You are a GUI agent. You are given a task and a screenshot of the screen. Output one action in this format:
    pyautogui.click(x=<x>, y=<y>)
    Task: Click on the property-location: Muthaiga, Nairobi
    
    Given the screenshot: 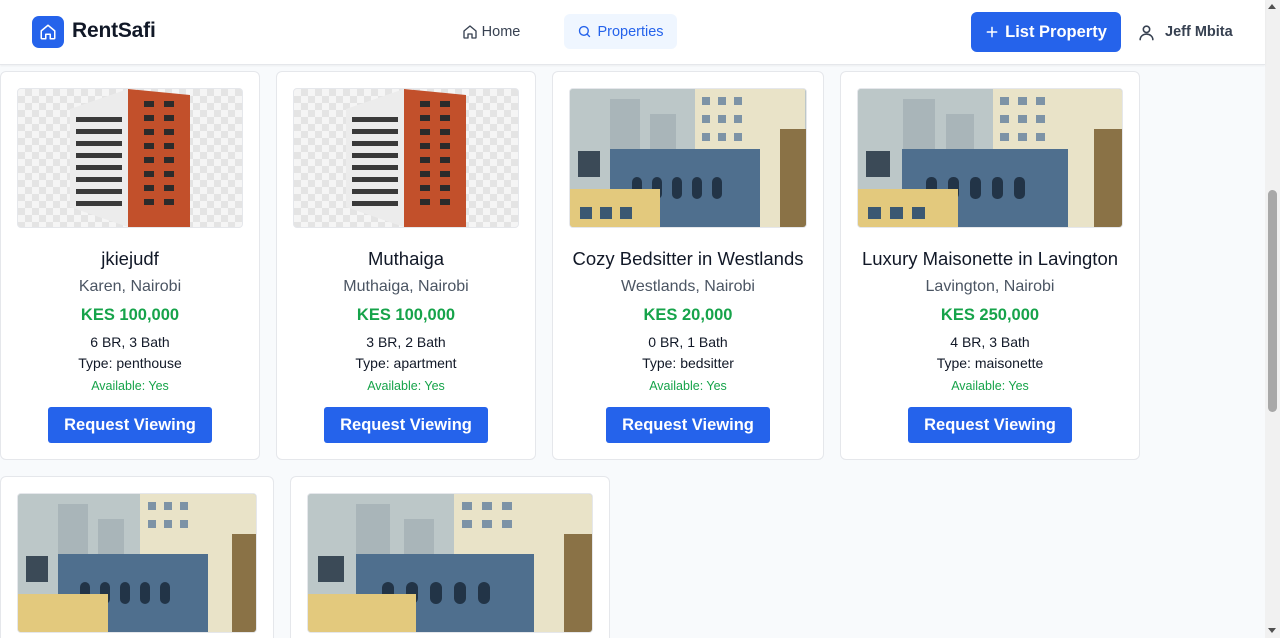 What is the action you would take?
    pyautogui.click(x=406, y=286)
    